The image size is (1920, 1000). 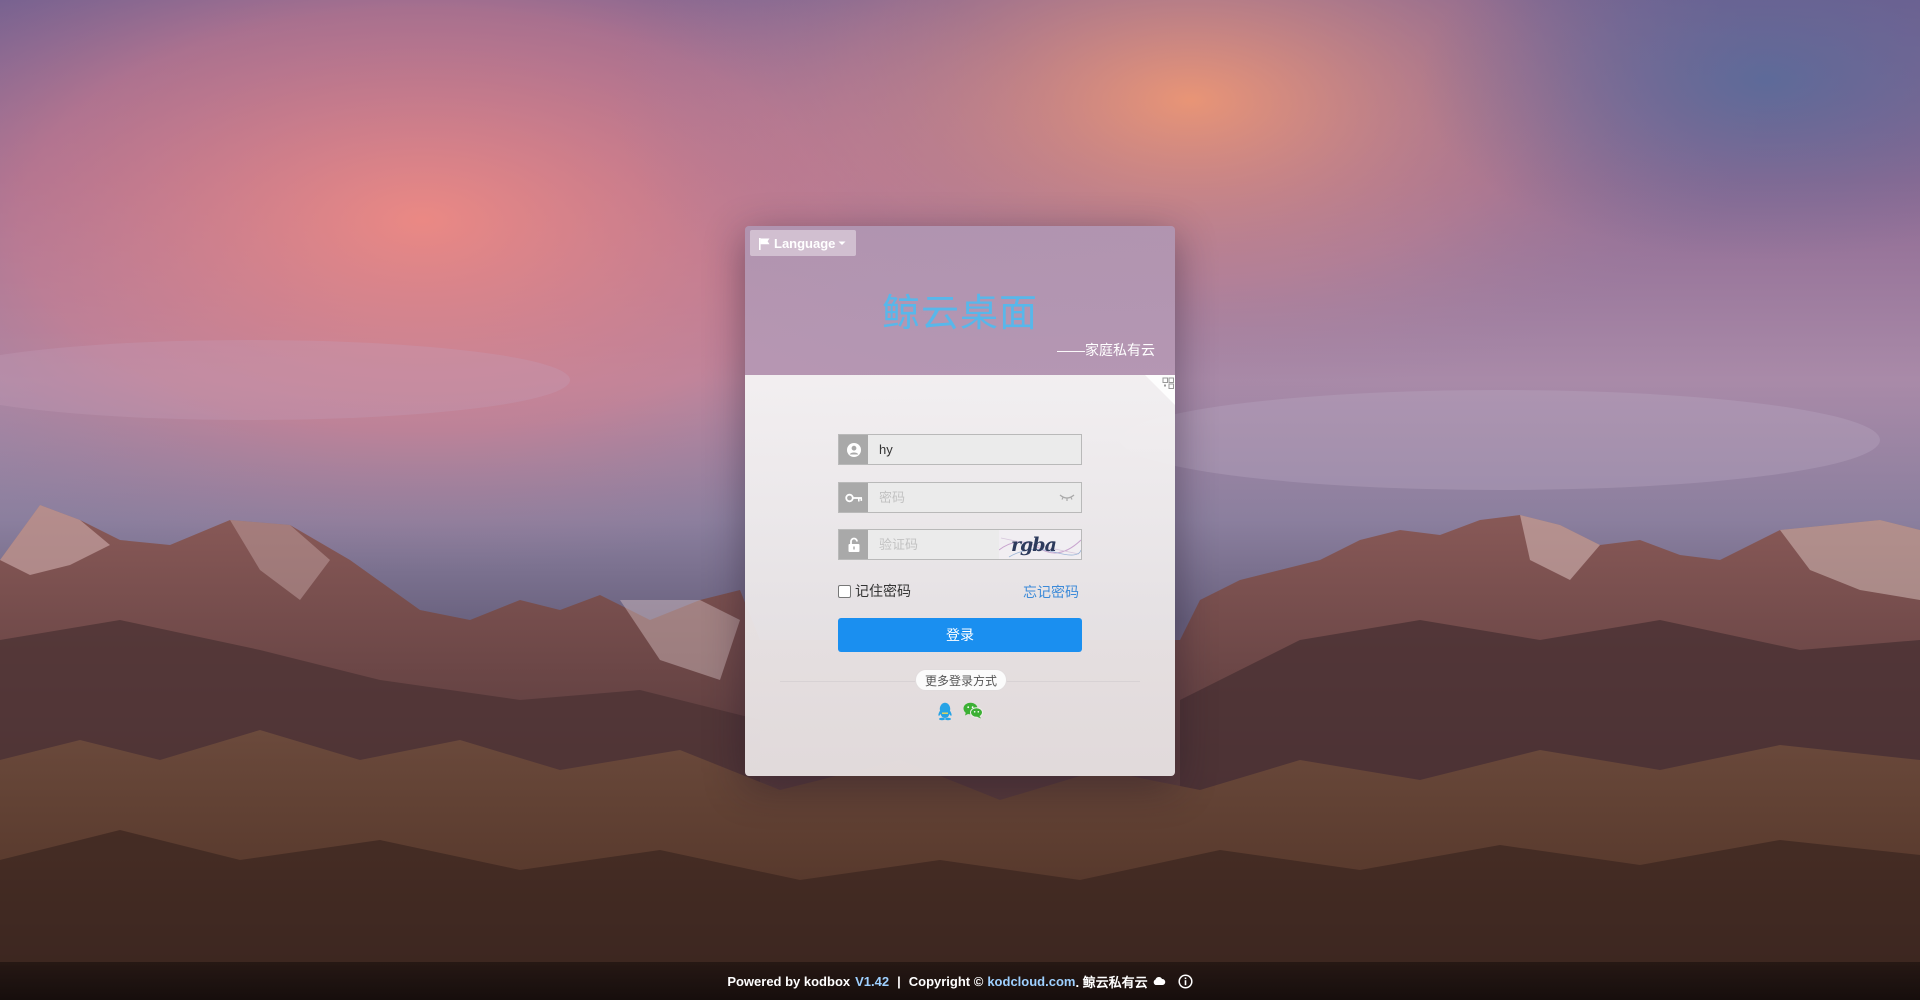 What do you see at coordinates (842, 243) in the screenshot?
I see `caret-down-icon` at bounding box center [842, 243].